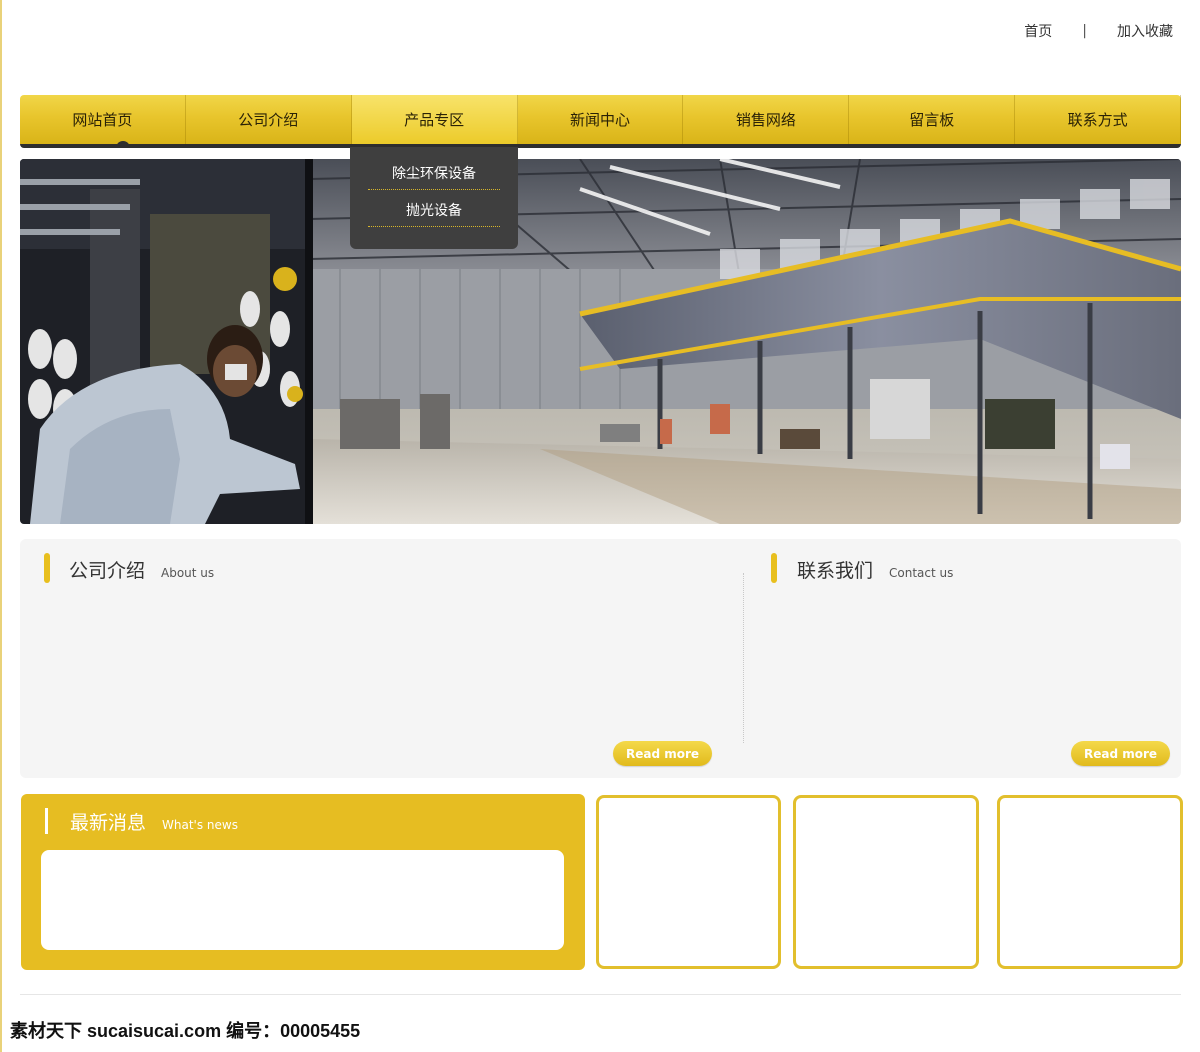 The width and height of the screenshot is (1200, 1052). What do you see at coordinates (200, 825) in the screenshot?
I see `news-subtitle: What's news` at bounding box center [200, 825].